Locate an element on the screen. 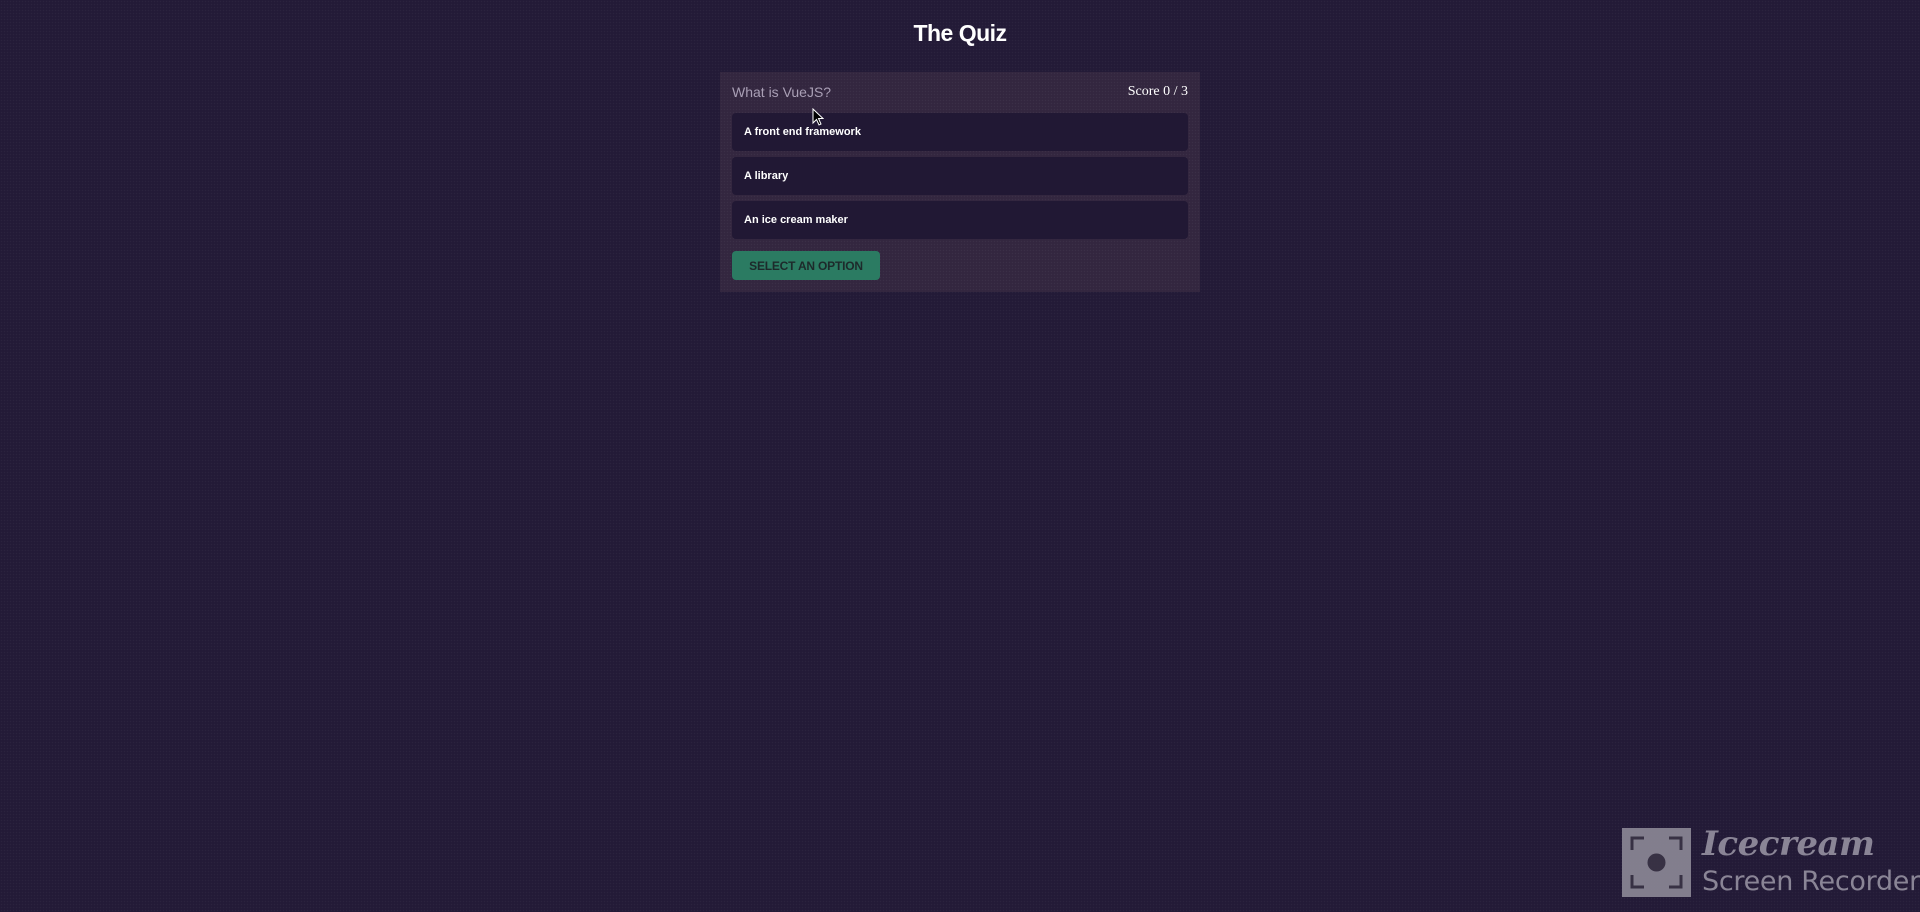 The image size is (1920, 912). quiz-header: What is VueJS? Score 0 / 3 is located at coordinates (960, 92).